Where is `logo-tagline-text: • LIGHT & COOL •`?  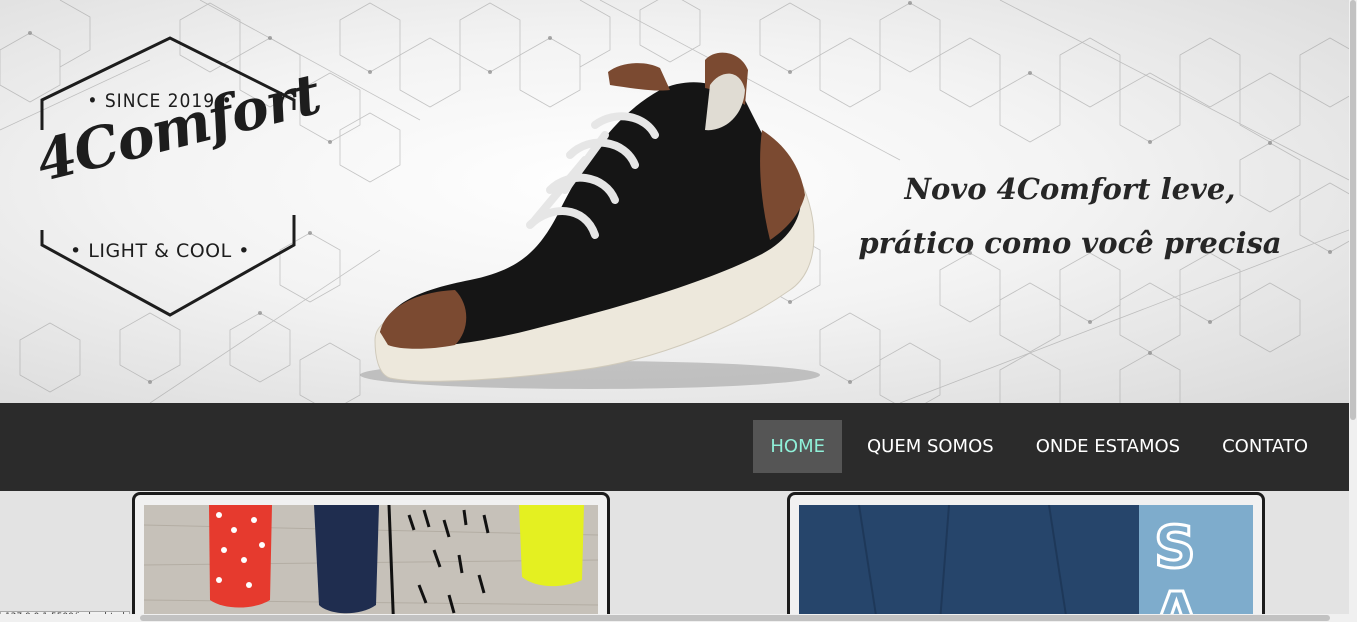
logo-tagline-text: • LIGHT & COOL • is located at coordinates (160, 251).